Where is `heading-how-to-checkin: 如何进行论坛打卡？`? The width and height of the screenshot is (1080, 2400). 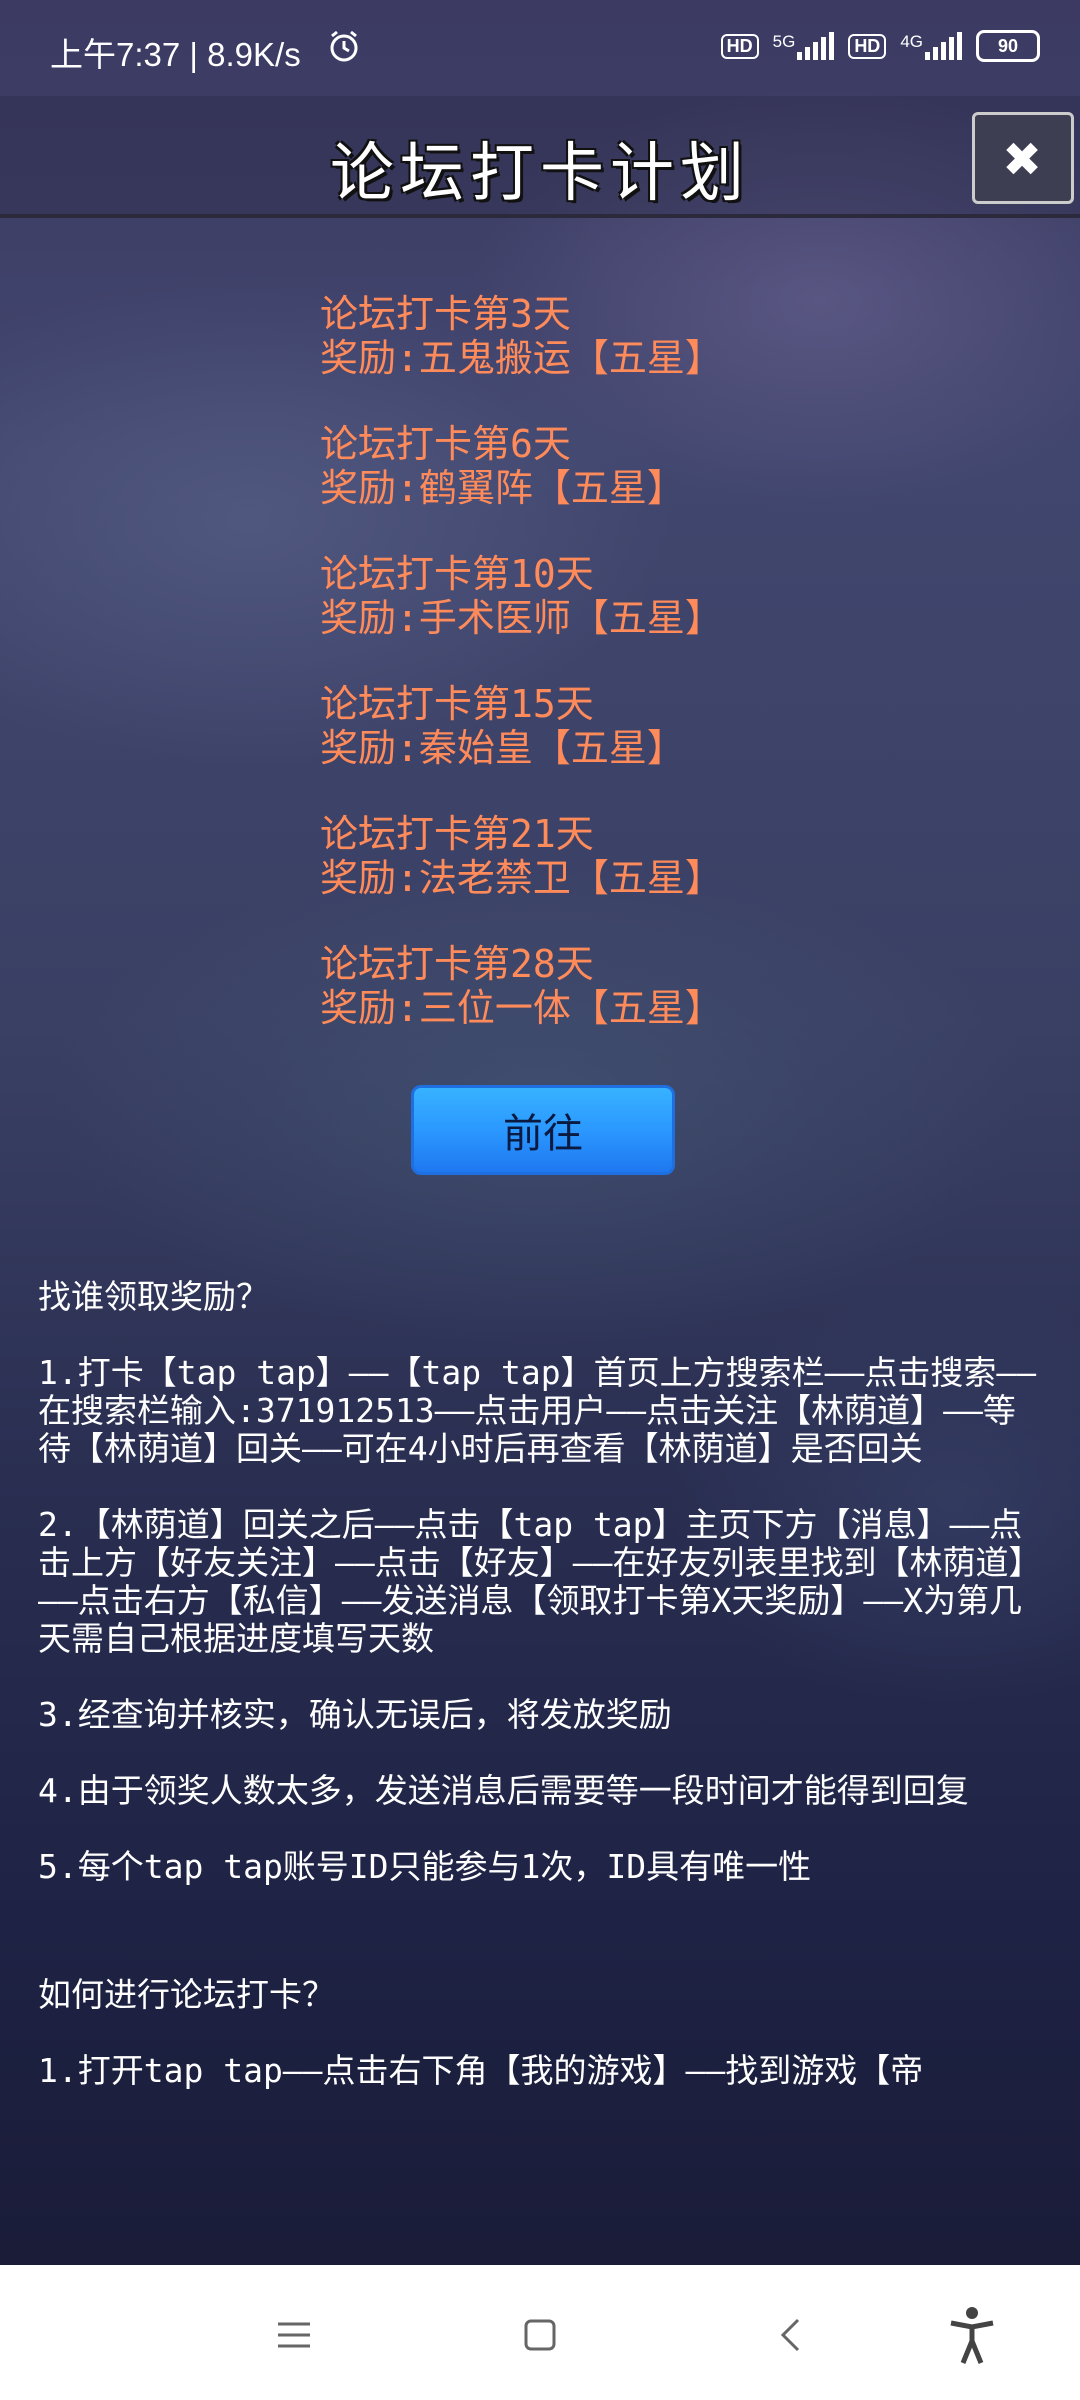 heading-how-to-checkin: 如何进行论坛打卡？ is located at coordinates (186, 1994).